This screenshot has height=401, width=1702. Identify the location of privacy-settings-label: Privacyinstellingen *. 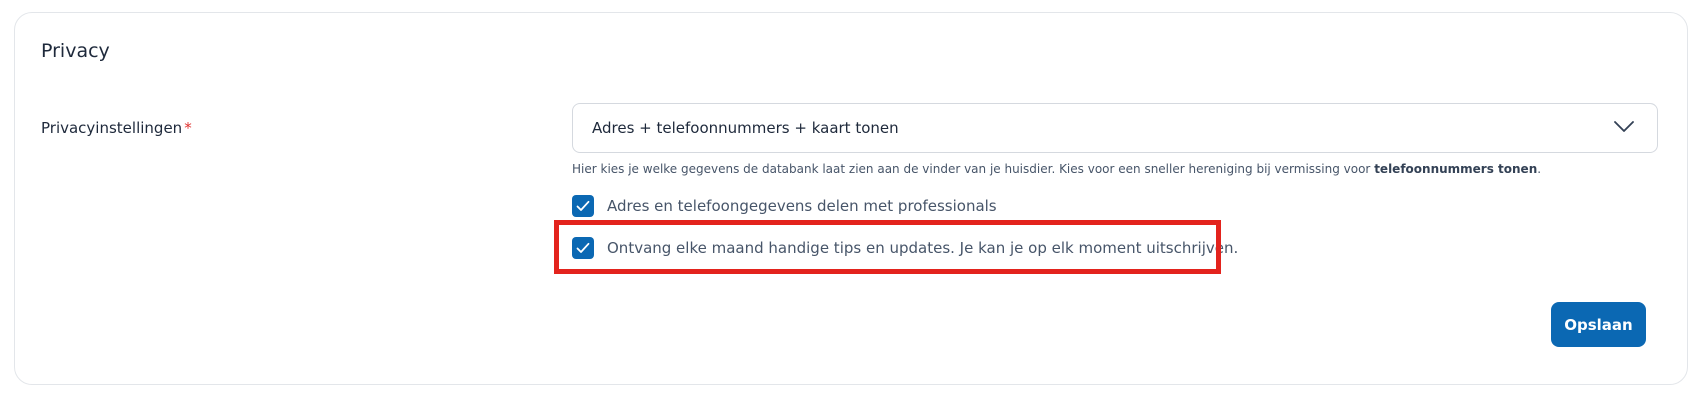
(116, 128).